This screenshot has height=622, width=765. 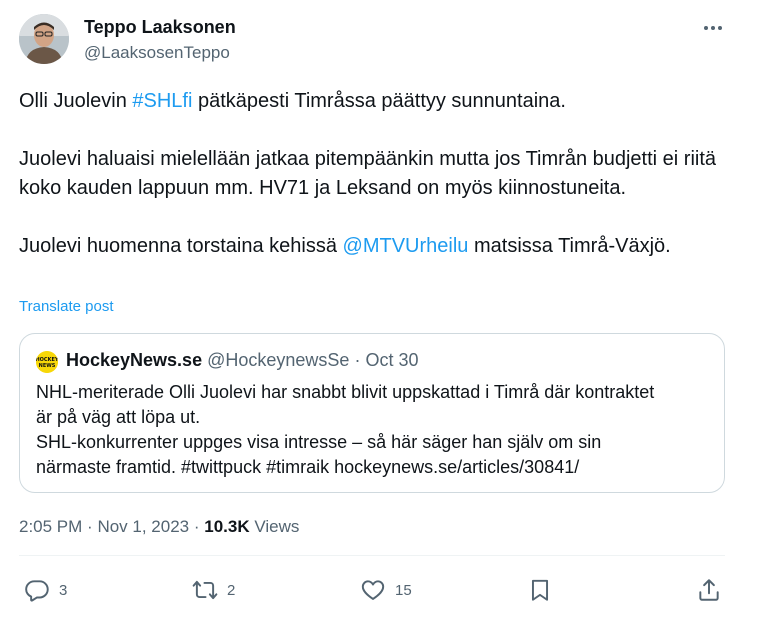 I want to click on views-label: Views, so click(x=277, y=526).